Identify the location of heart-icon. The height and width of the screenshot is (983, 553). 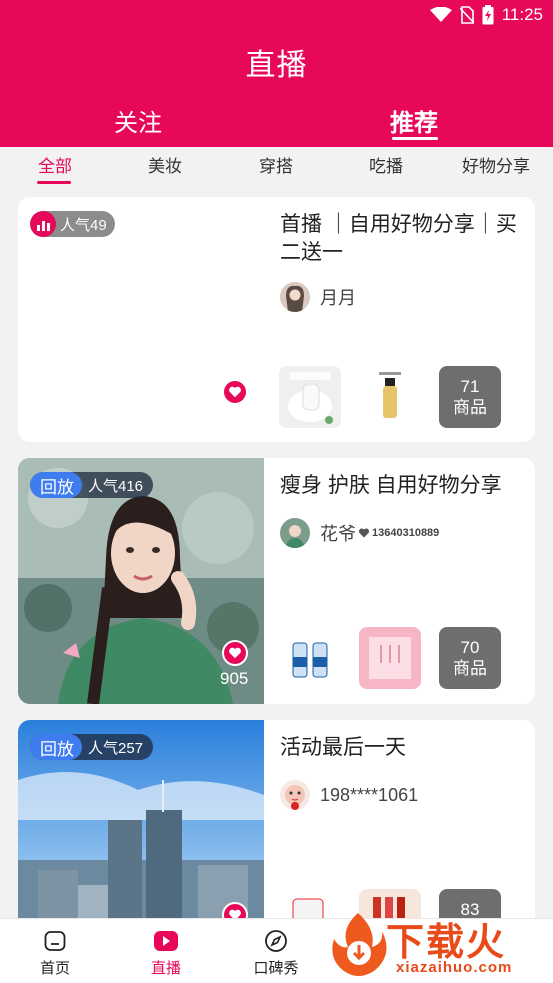
(364, 533).